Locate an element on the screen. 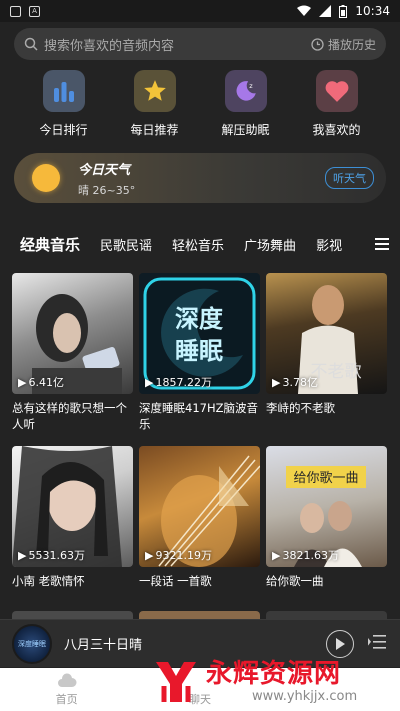 The width and height of the screenshot is (400, 711). quick-label: 每日推荐 is located at coordinates (154, 130).